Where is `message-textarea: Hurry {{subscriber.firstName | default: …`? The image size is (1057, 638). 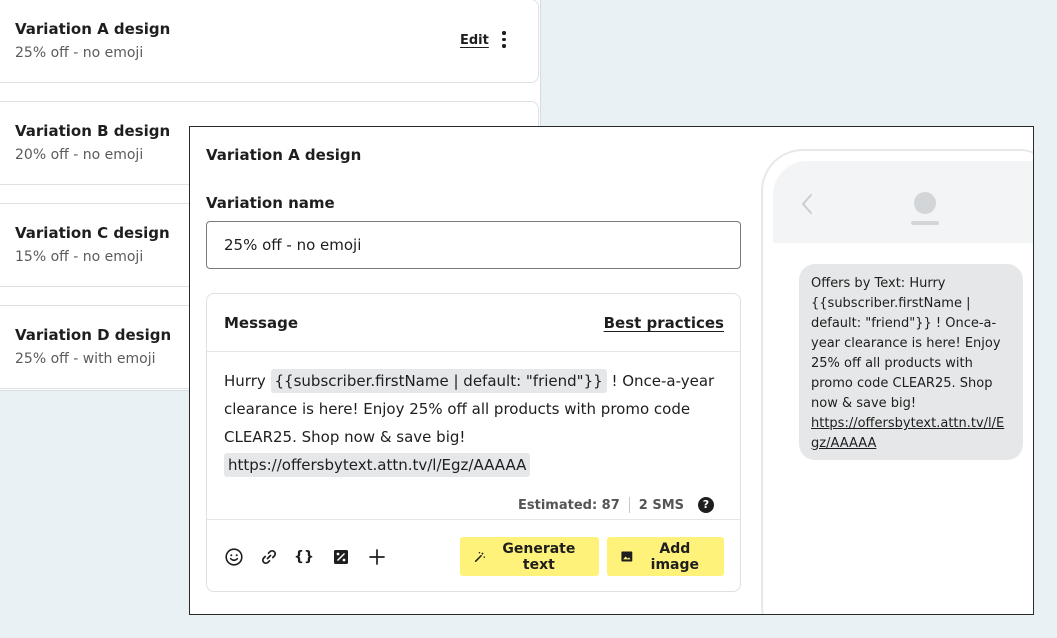 message-textarea: Hurry {{subscriber.firstName | default: … is located at coordinates (474, 423).